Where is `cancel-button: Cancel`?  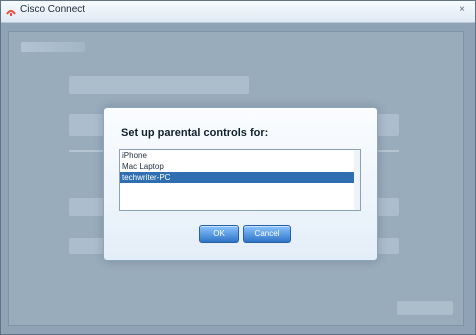 cancel-button: Cancel is located at coordinates (267, 234).